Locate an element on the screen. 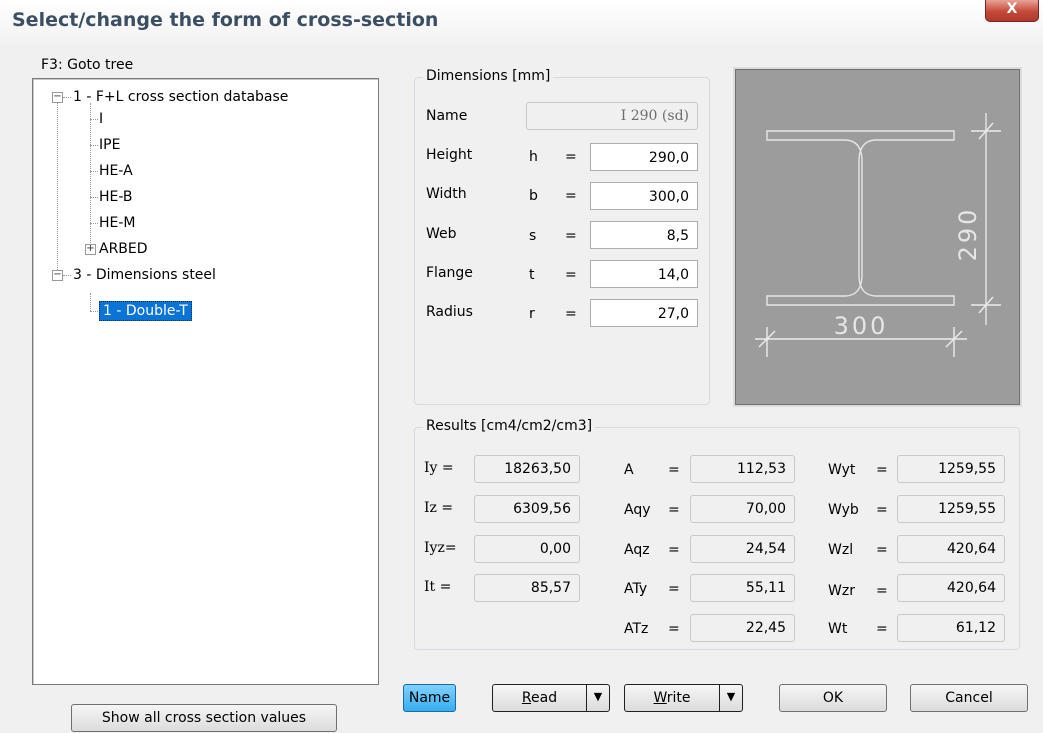  wzl-label: Wzl is located at coordinates (841, 550).